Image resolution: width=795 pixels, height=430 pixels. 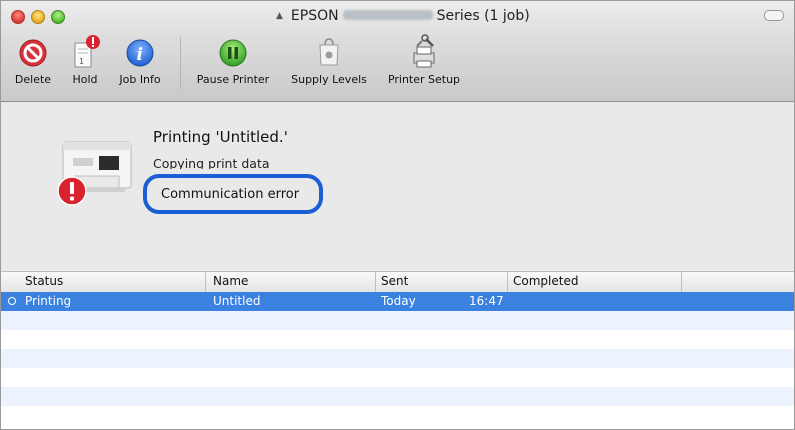 I want to click on supply-levels-button: Supply Levels, so click(x=329, y=59).